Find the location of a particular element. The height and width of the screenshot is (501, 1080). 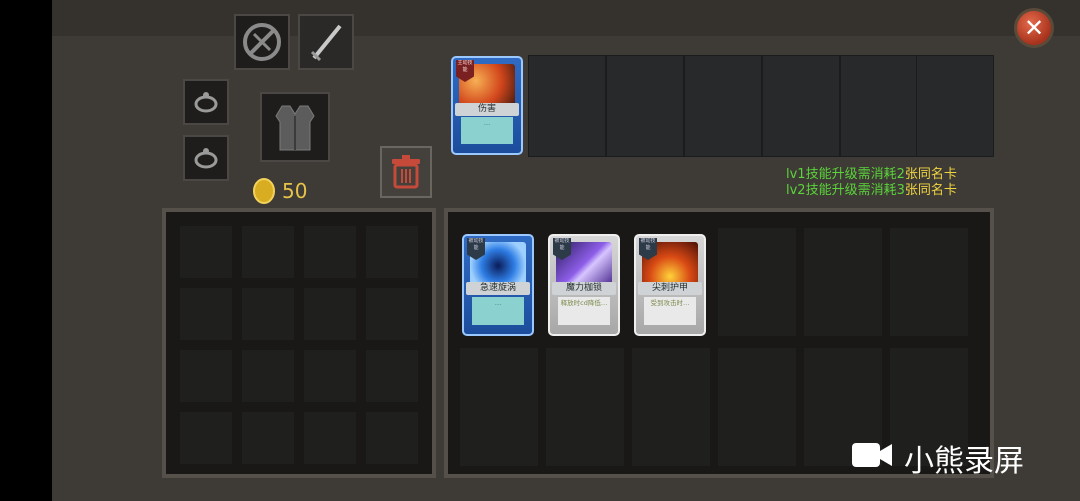

top-band is located at coordinates (566, 18).